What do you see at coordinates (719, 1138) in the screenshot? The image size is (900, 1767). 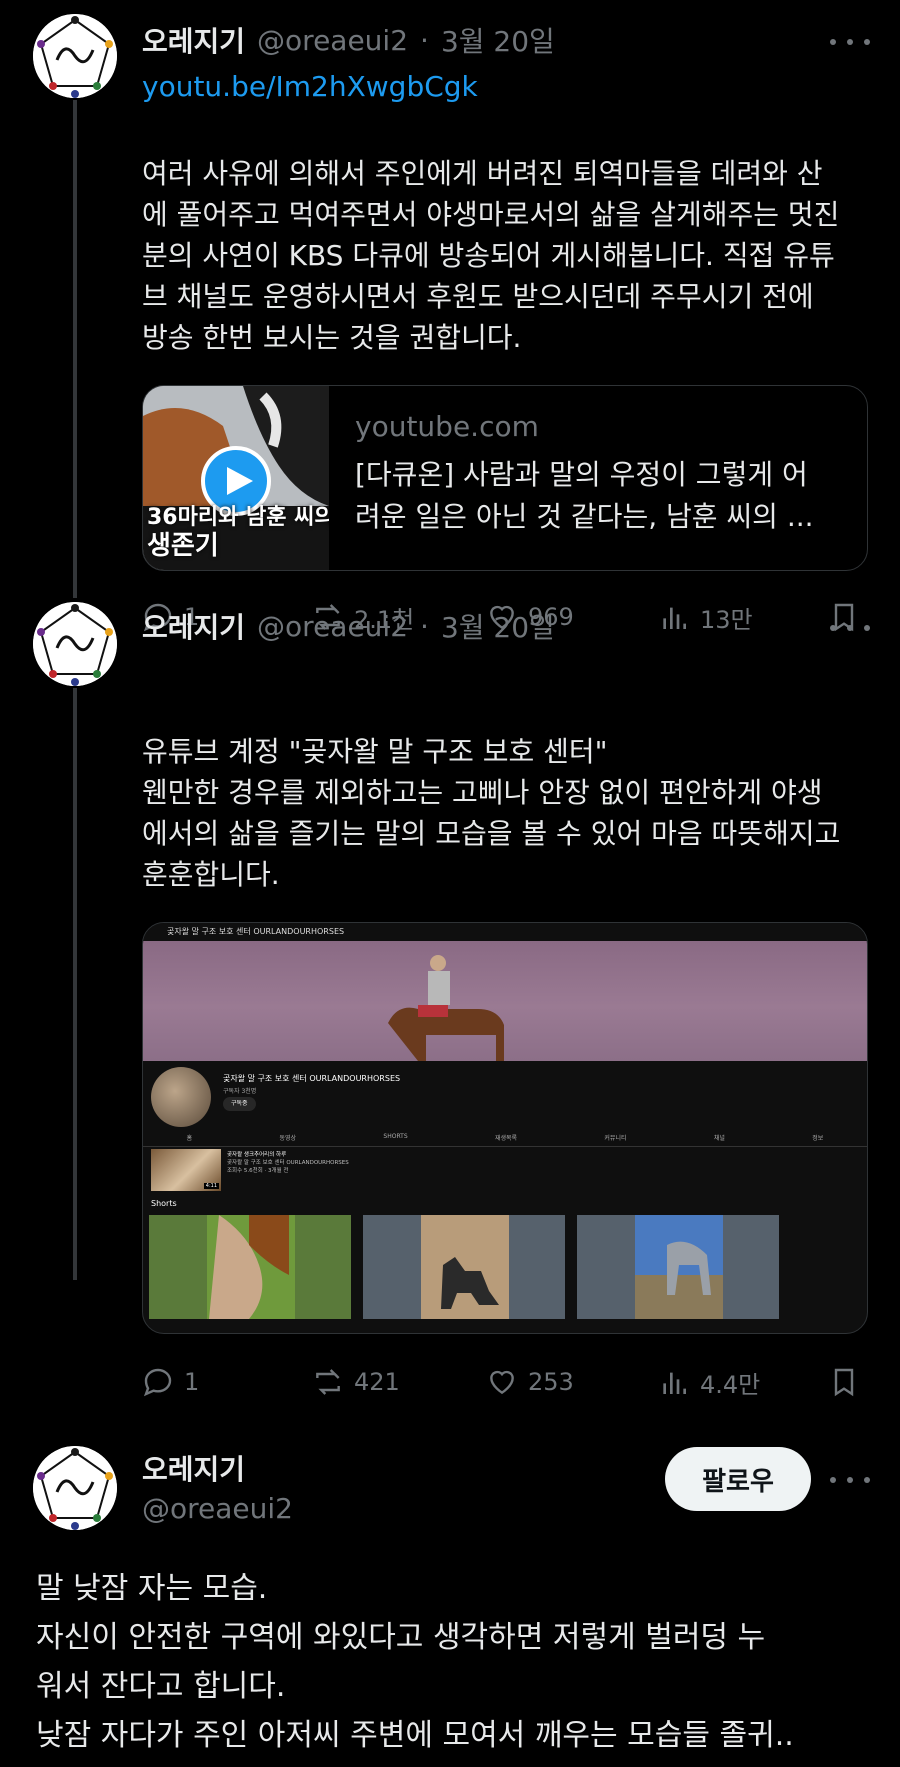 I see `channel-tab: 채널` at bounding box center [719, 1138].